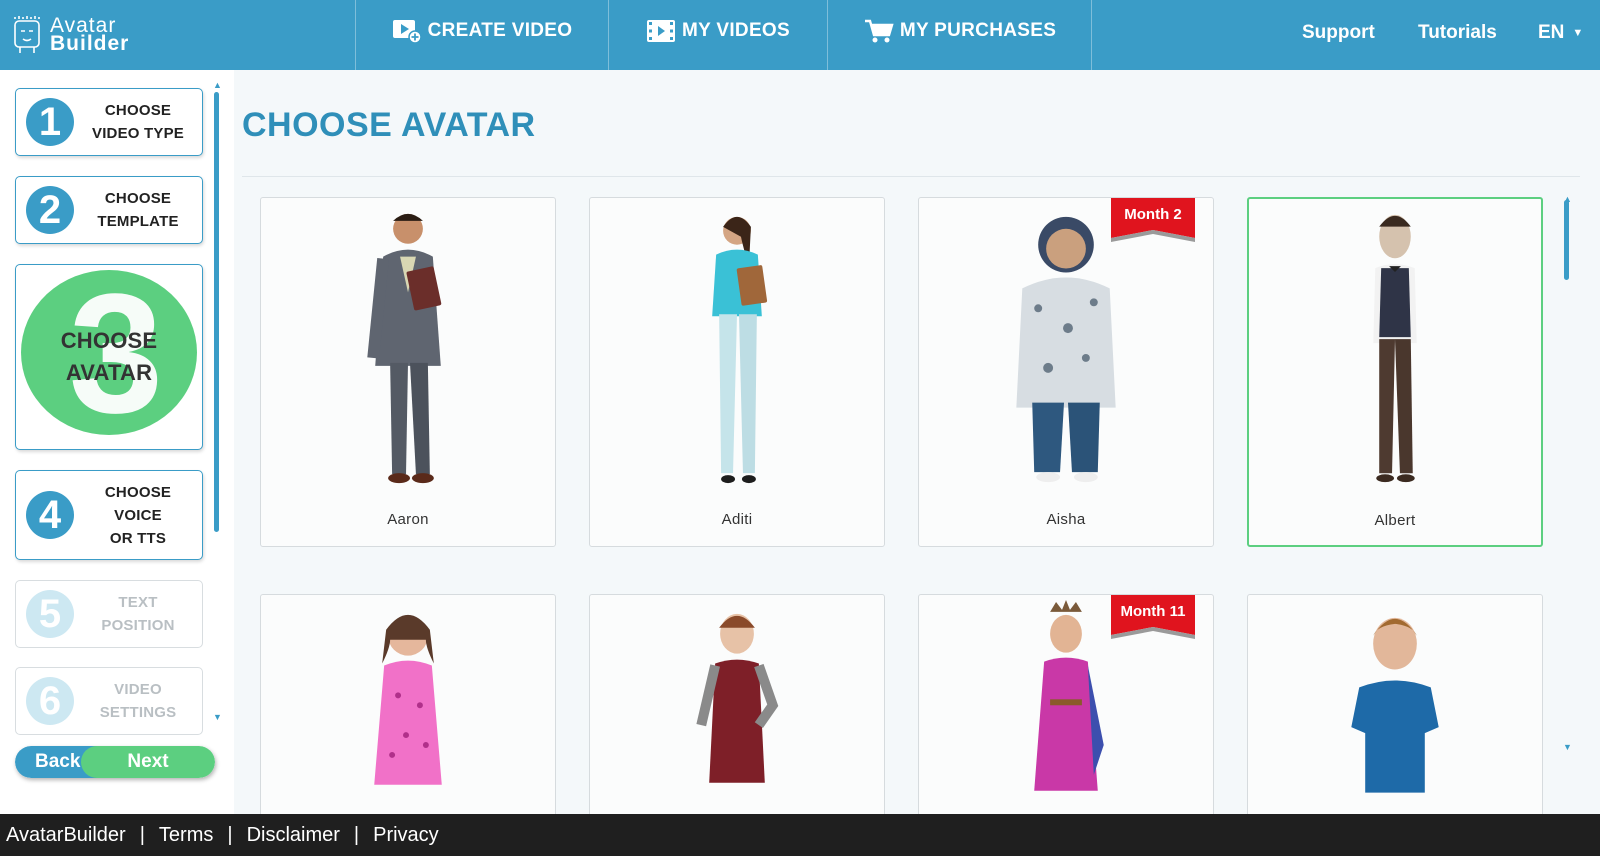 The width and height of the screenshot is (1600, 856). I want to click on nav-my-videos: MY VIDEOS, so click(718, 31).